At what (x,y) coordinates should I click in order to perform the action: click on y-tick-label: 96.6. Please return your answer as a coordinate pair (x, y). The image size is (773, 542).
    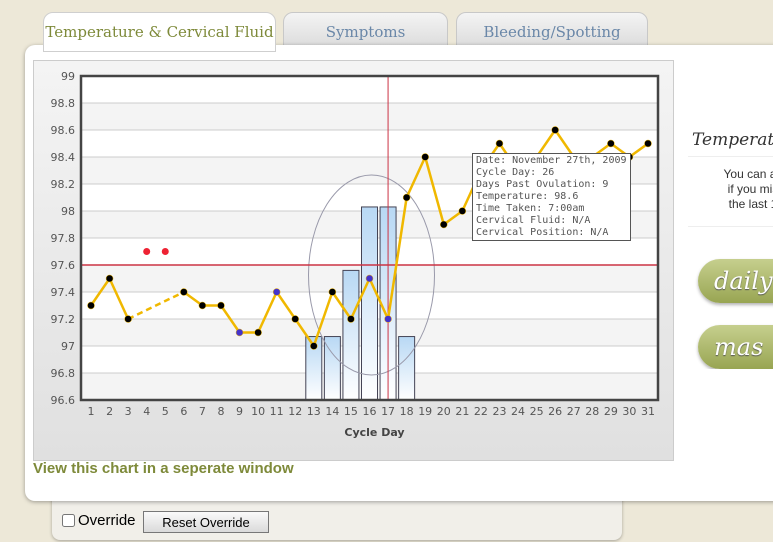
    Looking at the image, I should click on (63, 400).